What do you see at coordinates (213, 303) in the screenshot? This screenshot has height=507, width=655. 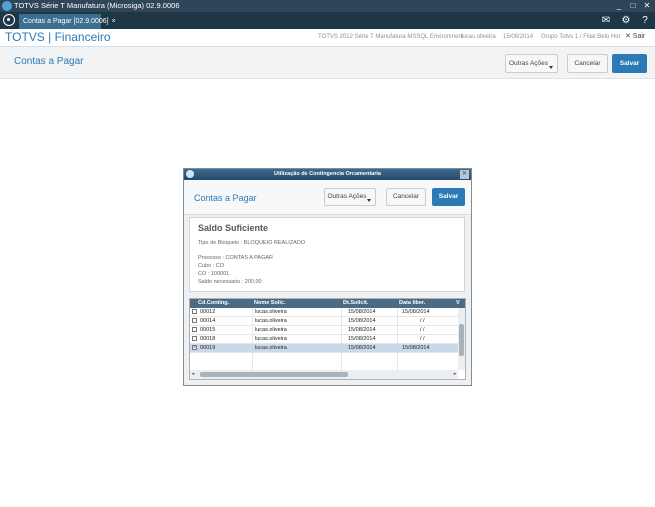 I see `column-header-code: Cd.Conting.` at bounding box center [213, 303].